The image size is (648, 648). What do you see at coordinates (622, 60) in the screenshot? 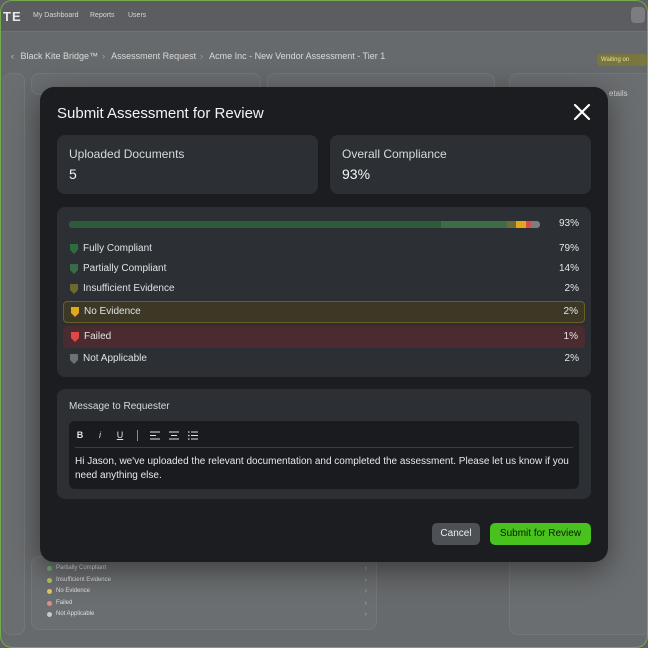
I see `status-badge: Waiting on` at bounding box center [622, 60].